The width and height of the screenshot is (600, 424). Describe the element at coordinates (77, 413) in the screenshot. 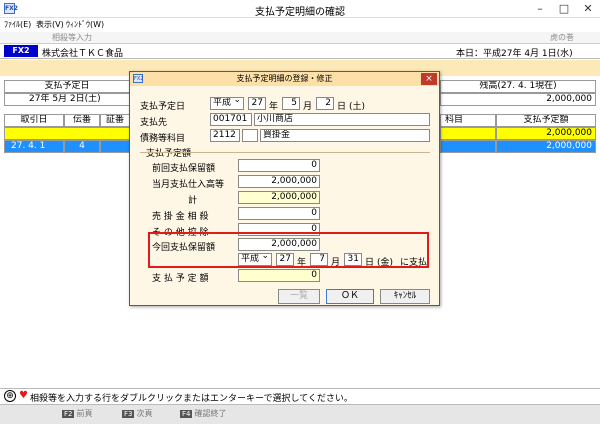

I see `f2-prev-page-button: F2 前頁` at that location.